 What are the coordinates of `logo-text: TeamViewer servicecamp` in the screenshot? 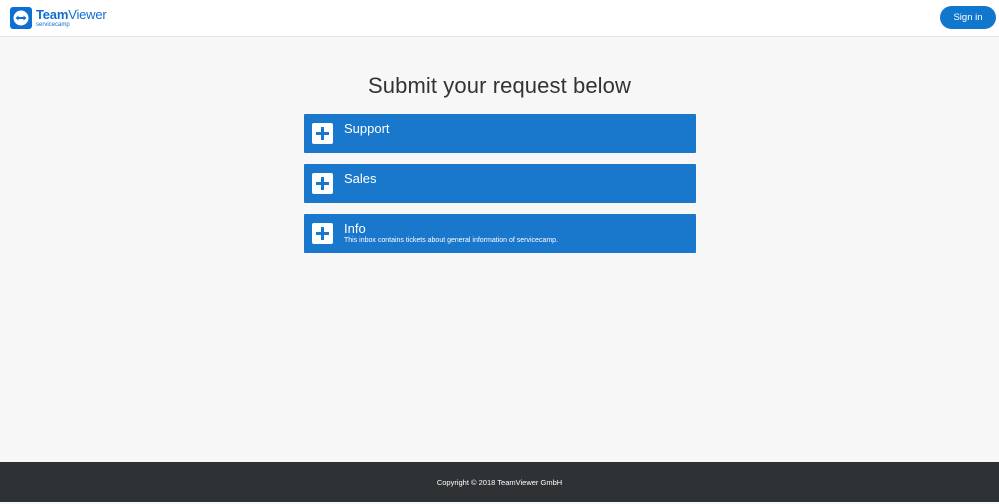 It's located at (71, 18).